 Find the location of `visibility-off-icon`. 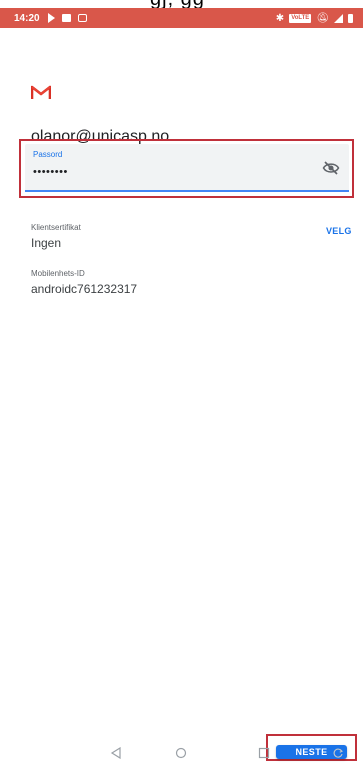

visibility-off-icon is located at coordinates (331, 168).